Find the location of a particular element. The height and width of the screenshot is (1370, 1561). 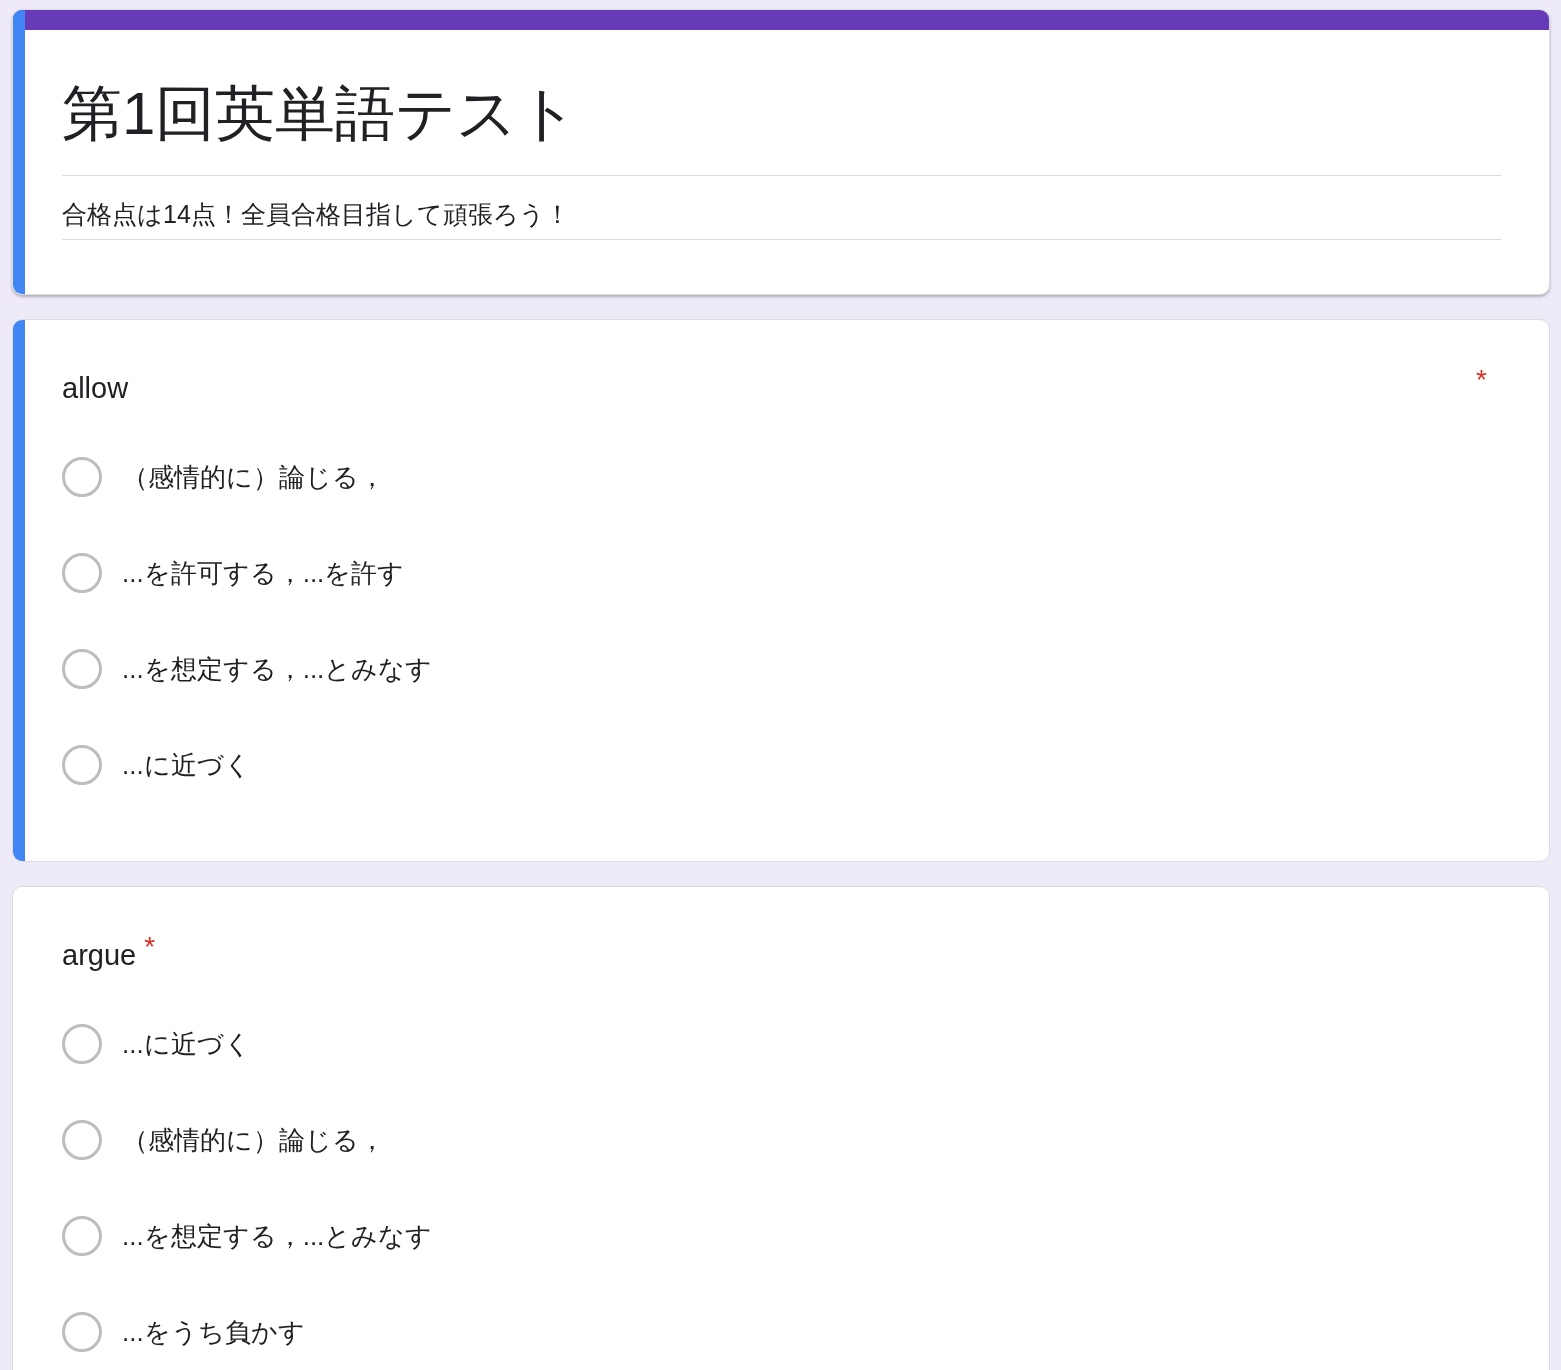

question-title: argue is located at coordinates (99, 955).